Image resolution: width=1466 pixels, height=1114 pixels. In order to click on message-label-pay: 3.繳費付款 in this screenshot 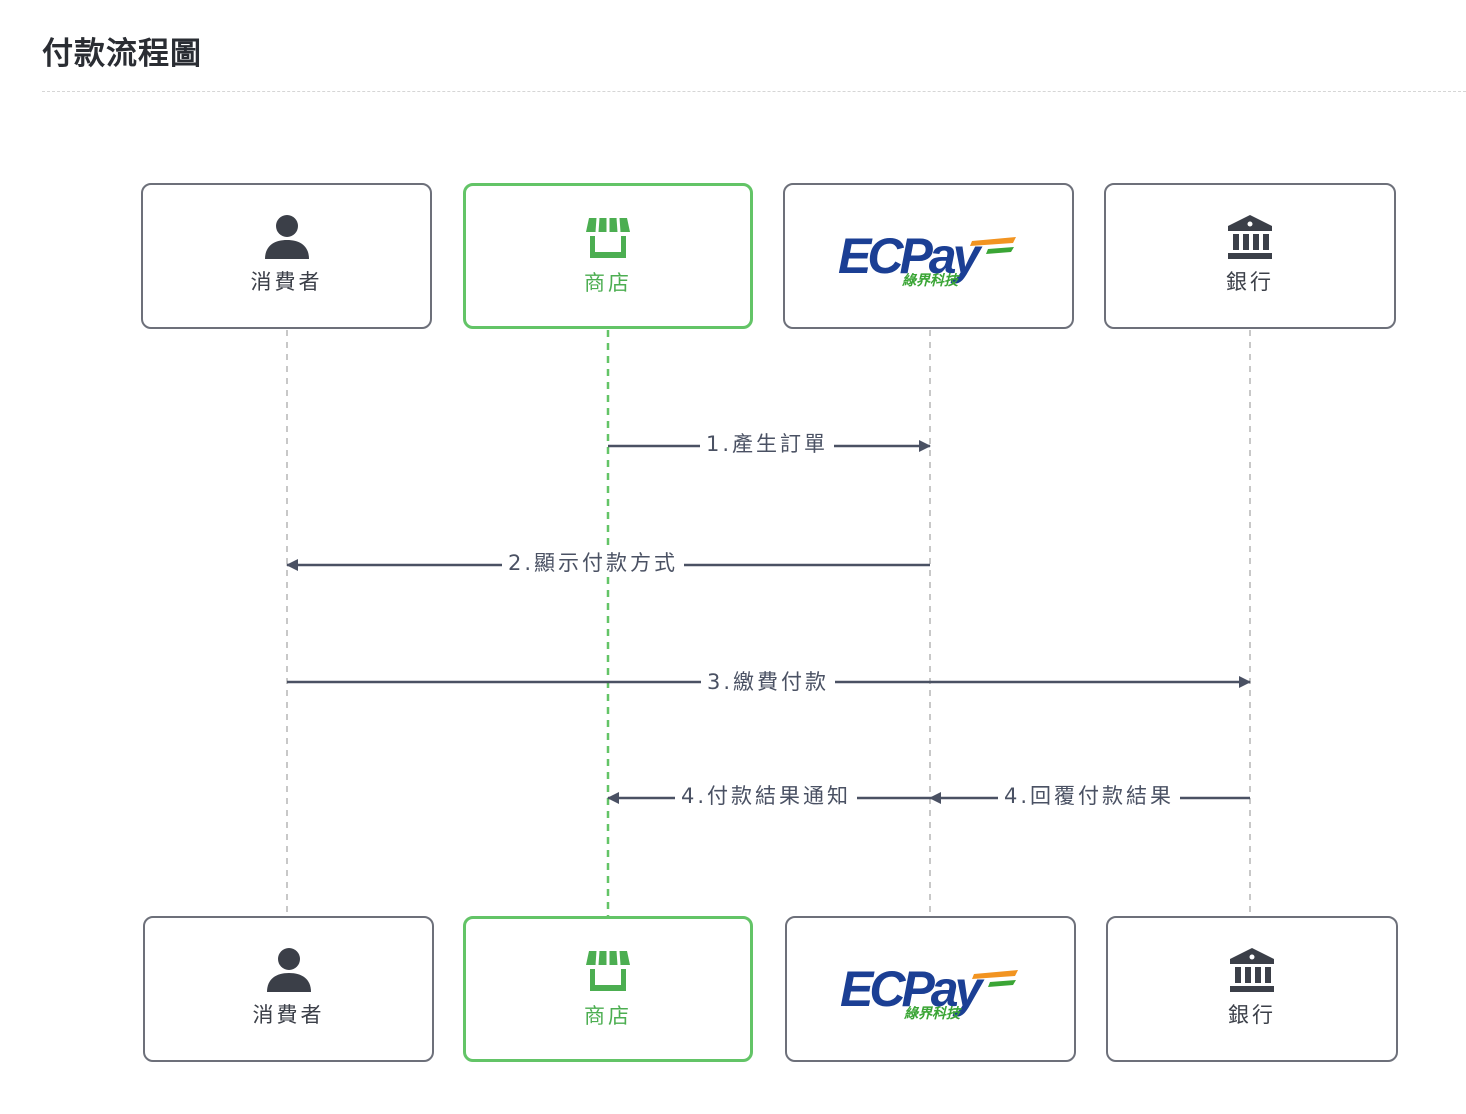, I will do `click(768, 682)`.